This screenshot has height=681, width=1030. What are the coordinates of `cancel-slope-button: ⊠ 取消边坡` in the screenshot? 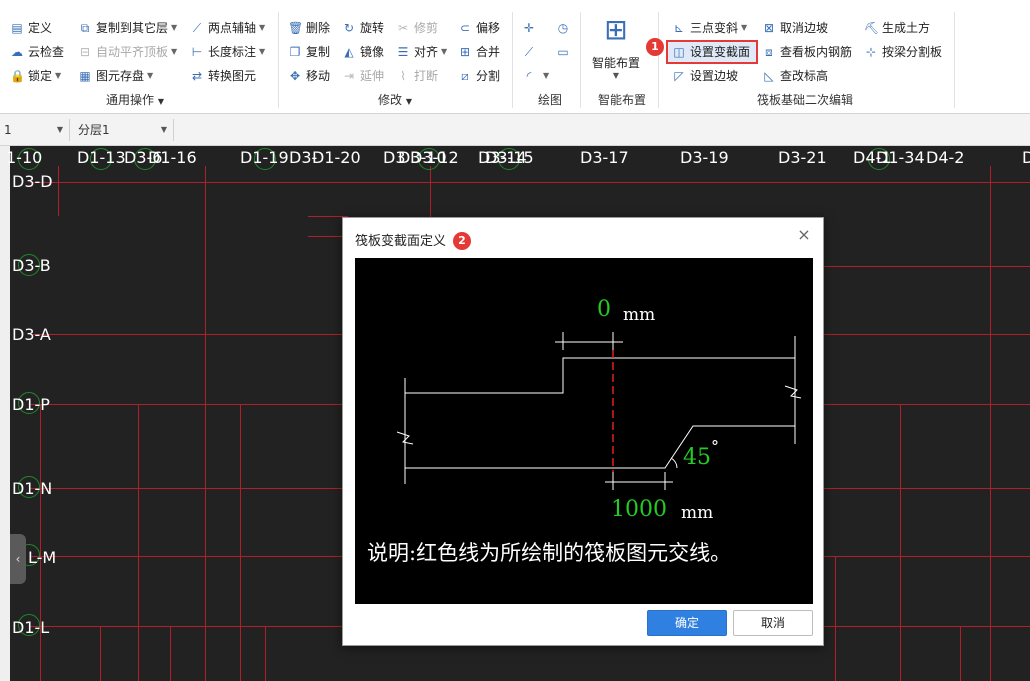 It's located at (795, 28).